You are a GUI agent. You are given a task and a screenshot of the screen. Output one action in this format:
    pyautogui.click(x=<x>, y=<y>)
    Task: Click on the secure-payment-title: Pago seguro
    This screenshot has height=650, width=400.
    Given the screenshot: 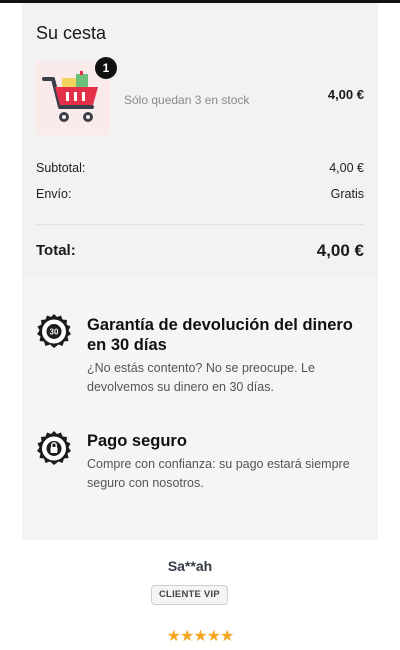 What is the action you would take?
    pyautogui.click(x=137, y=441)
    